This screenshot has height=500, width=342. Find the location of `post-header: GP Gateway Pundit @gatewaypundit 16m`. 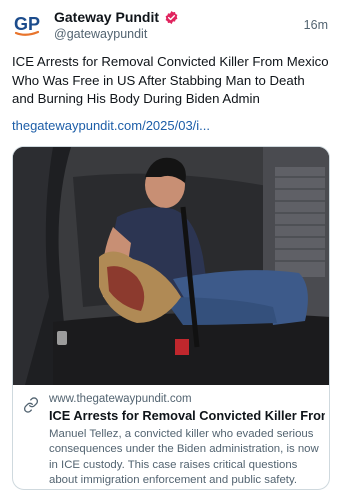

post-header: GP Gateway Pundit @gatewaypundit 16m is located at coordinates (171, 26).